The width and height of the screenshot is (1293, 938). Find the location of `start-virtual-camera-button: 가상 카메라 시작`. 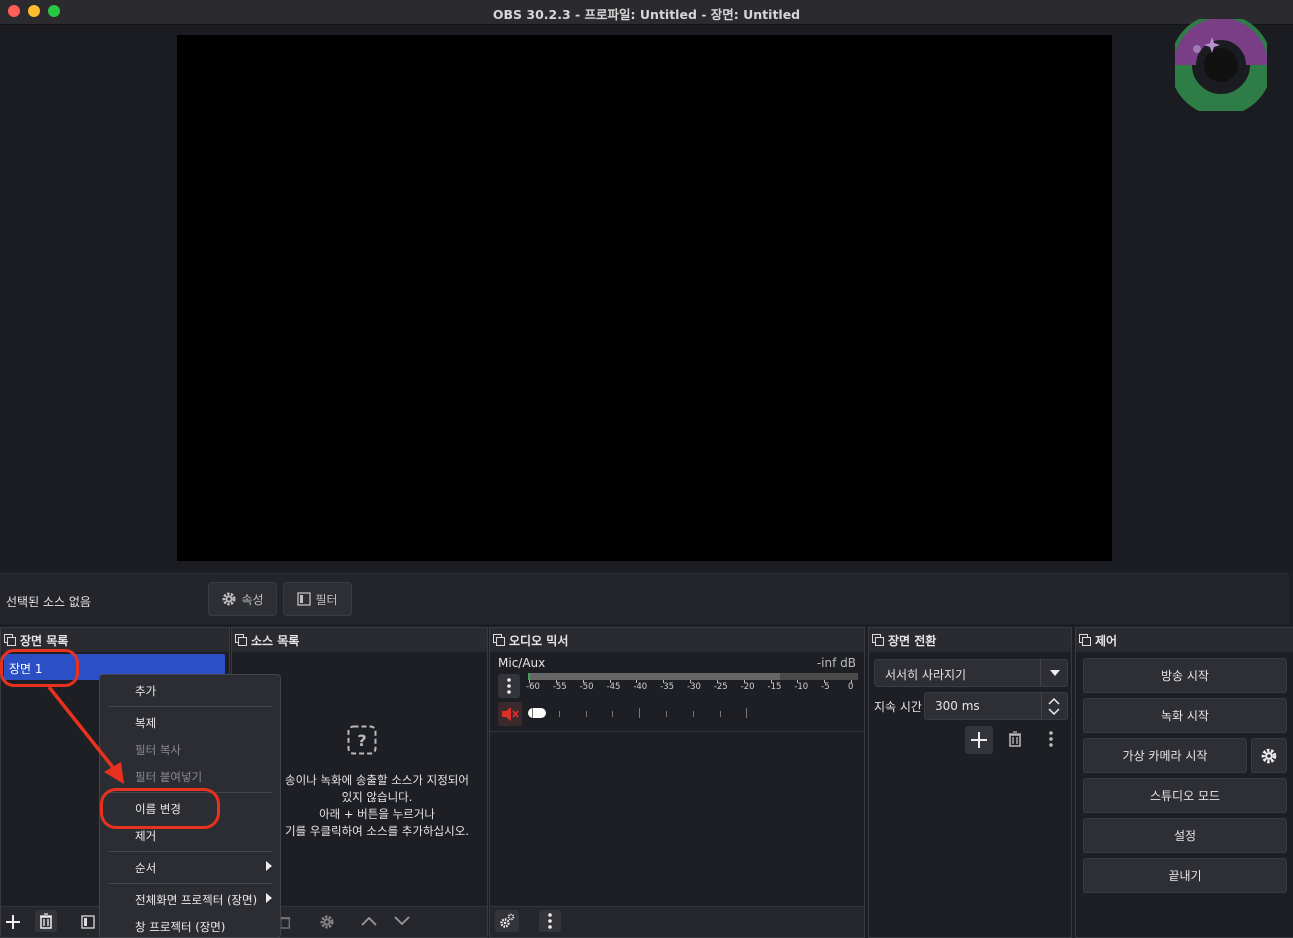

start-virtual-camera-button: 가상 카메라 시작 is located at coordinates (1165, 755).